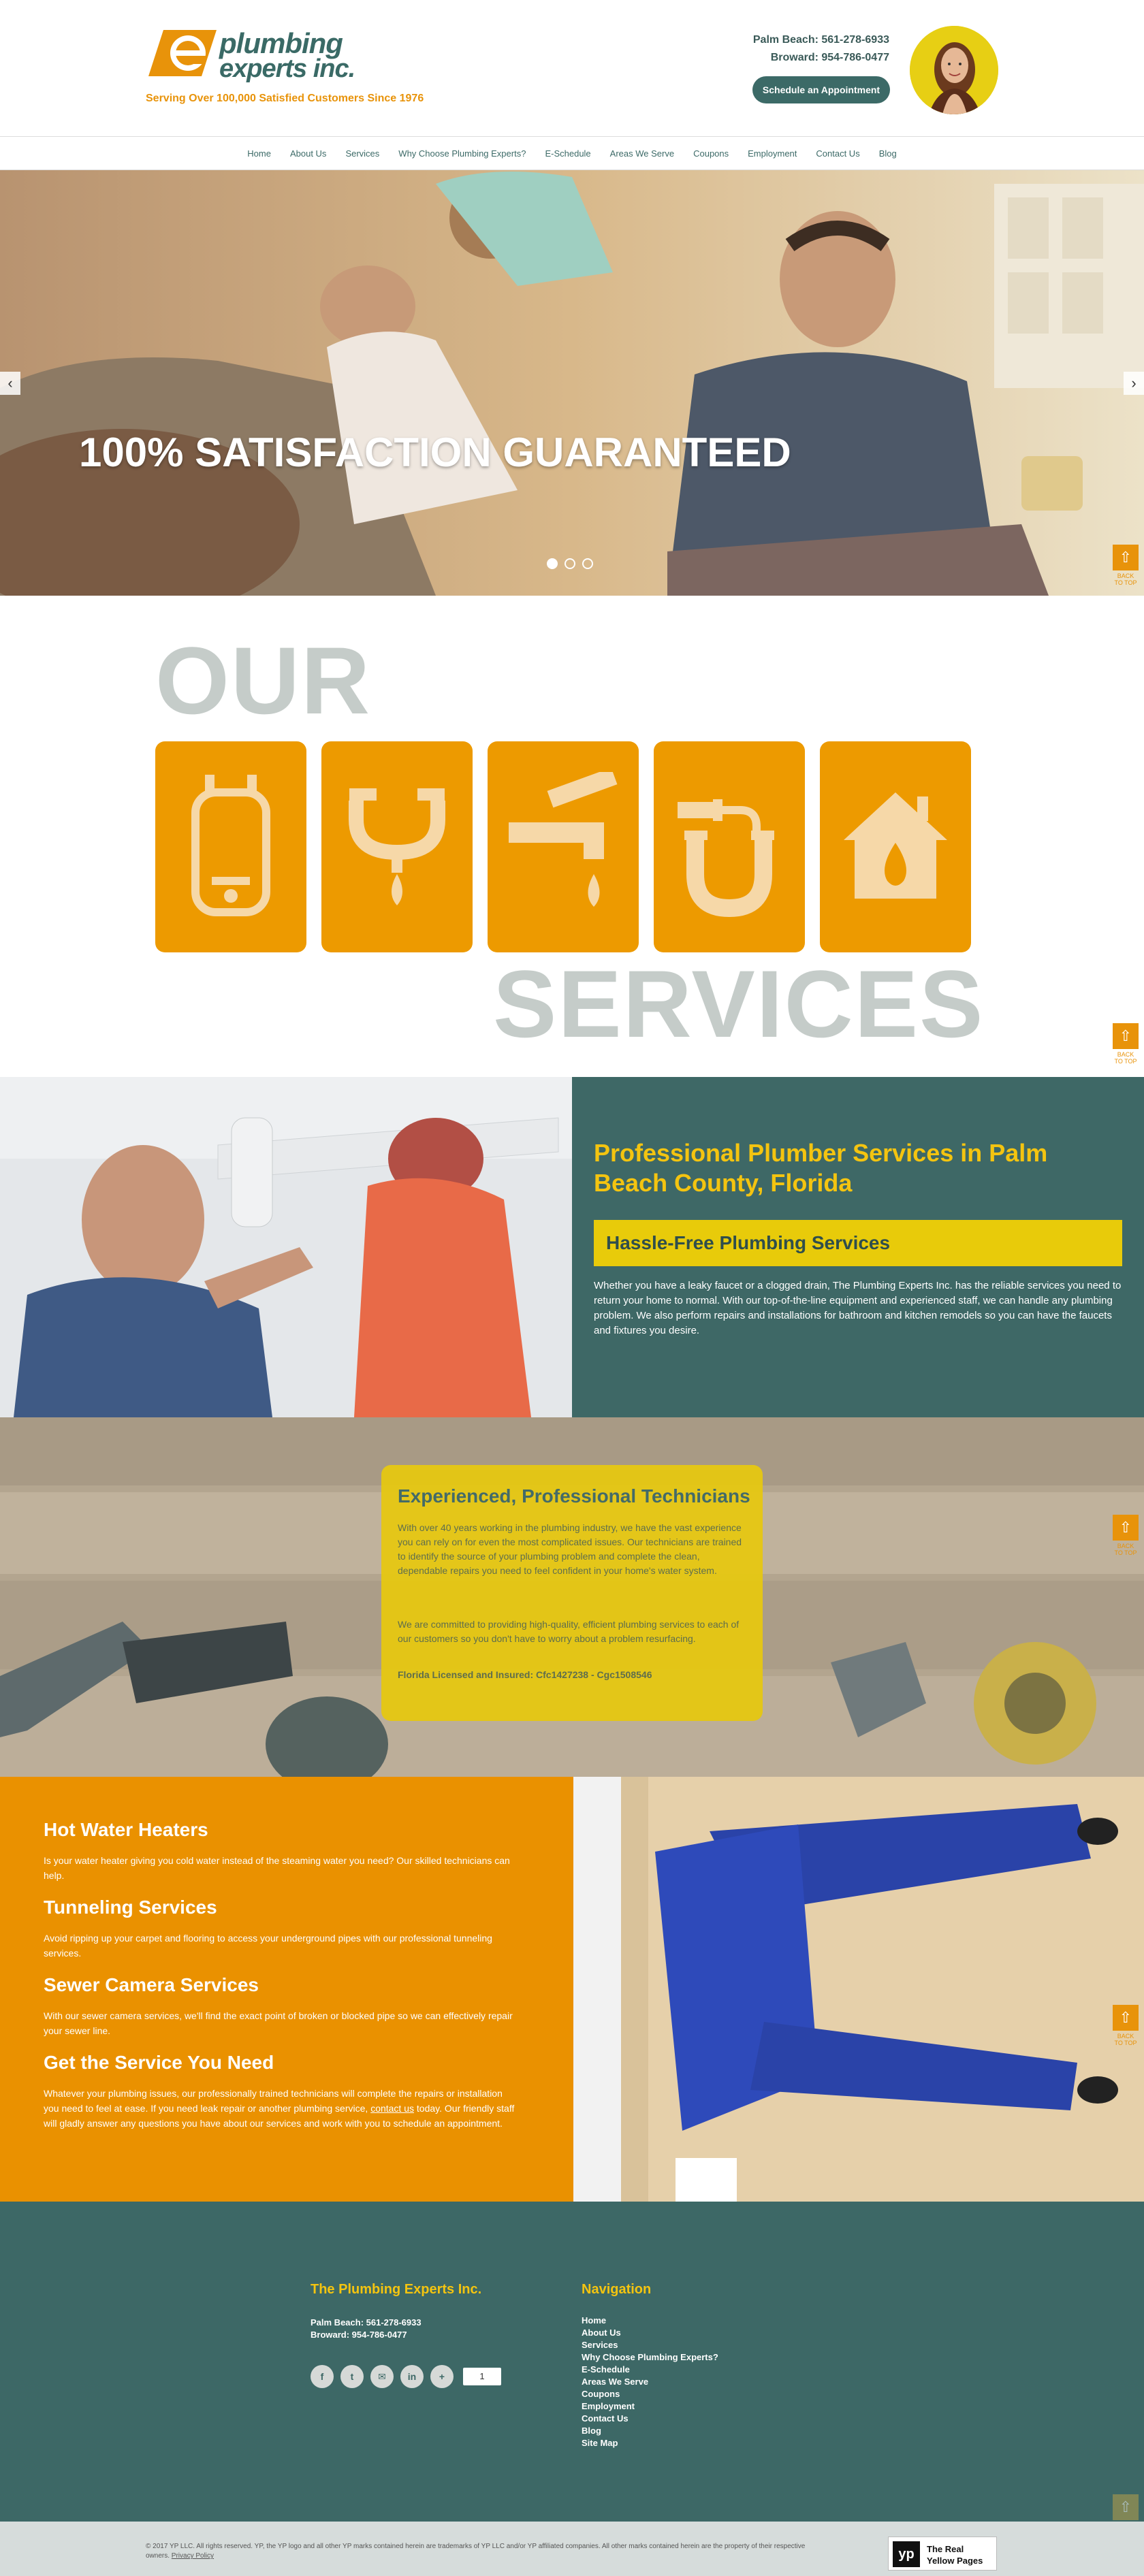 This screenshot has width=1144, height=2576. Describe the element at coordinates (435, 453) in the screenshot. I see `hero-title: 100% SATISFACTION GUARANTEED` at that location.